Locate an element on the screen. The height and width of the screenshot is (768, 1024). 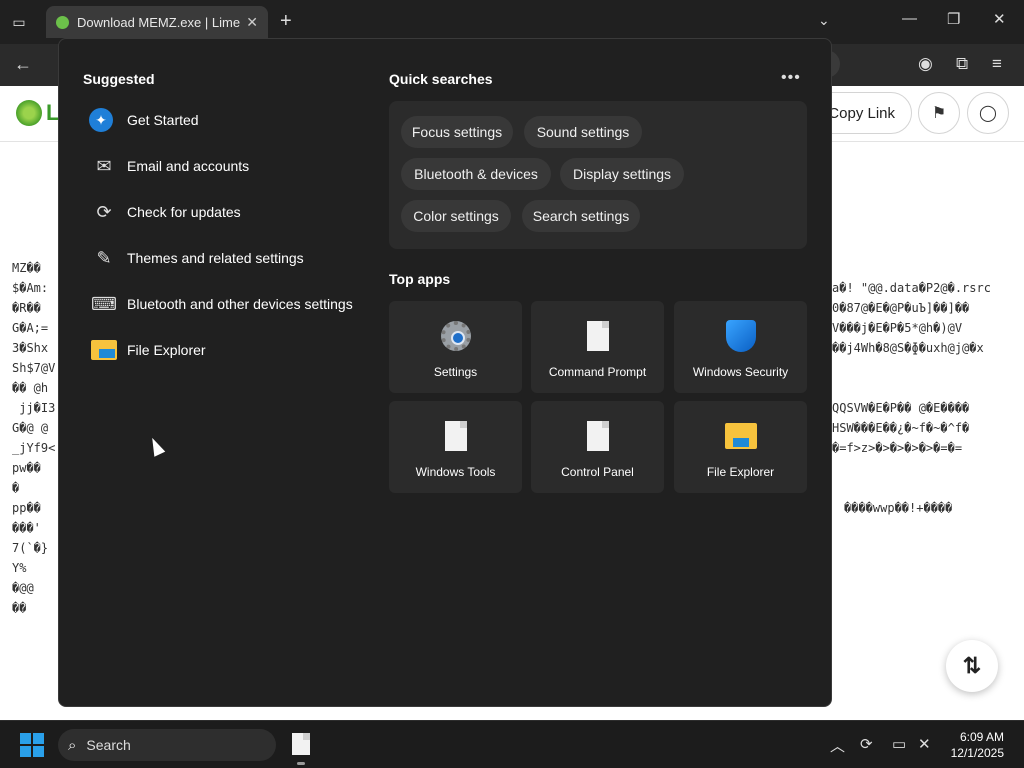
limewire-logo-icon is located at coordinates (29, 113).